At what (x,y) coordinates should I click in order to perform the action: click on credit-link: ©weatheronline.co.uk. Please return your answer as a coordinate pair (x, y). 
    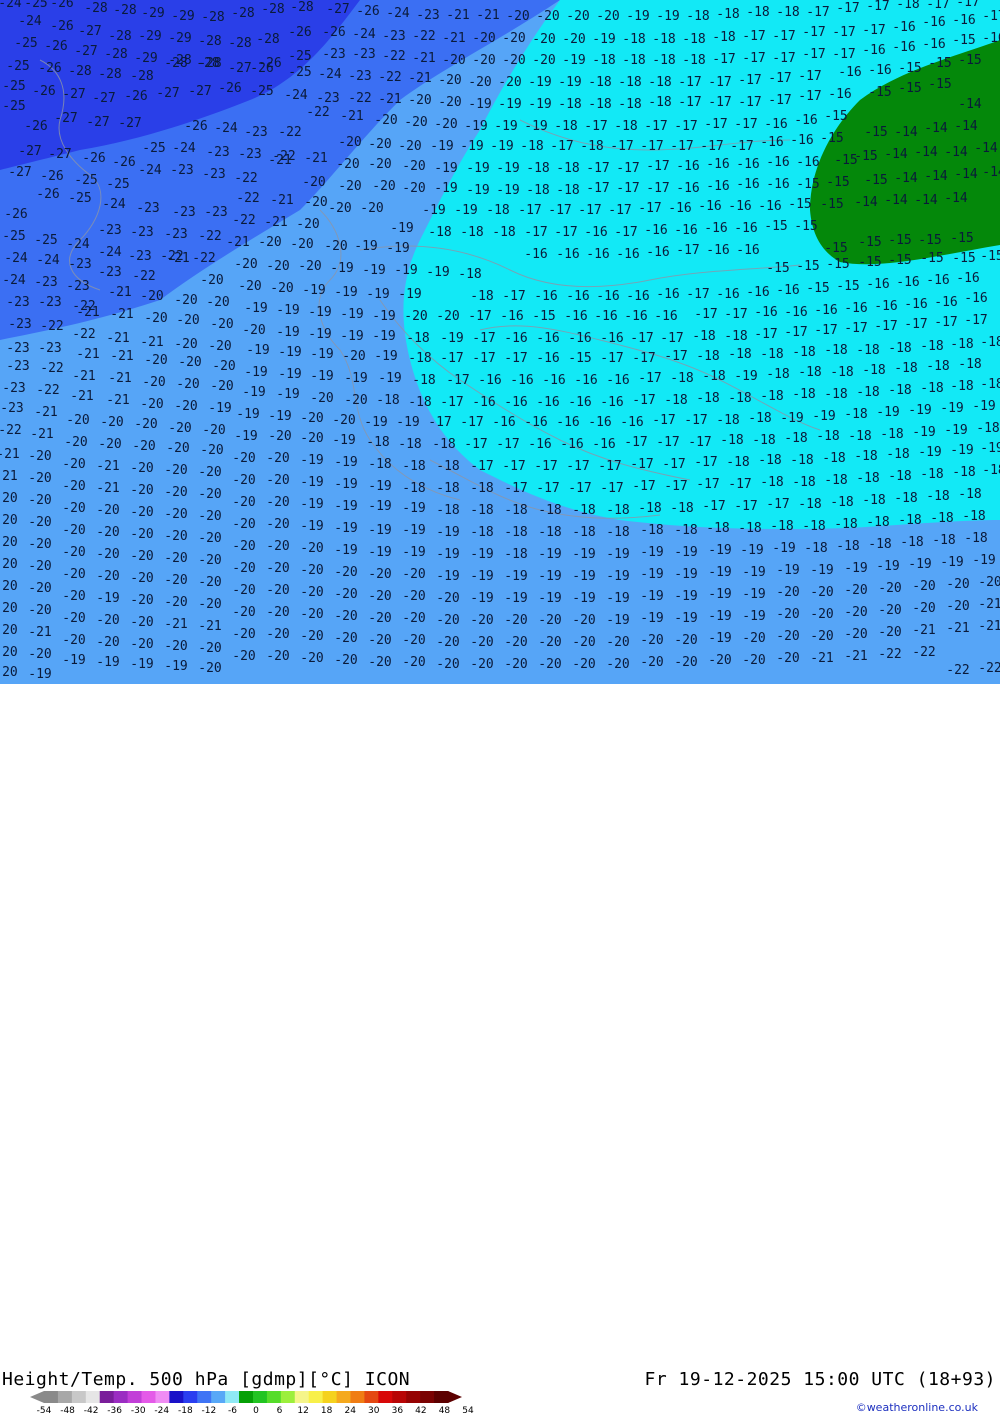
    Looking at the image, I should click on (917, 1407).